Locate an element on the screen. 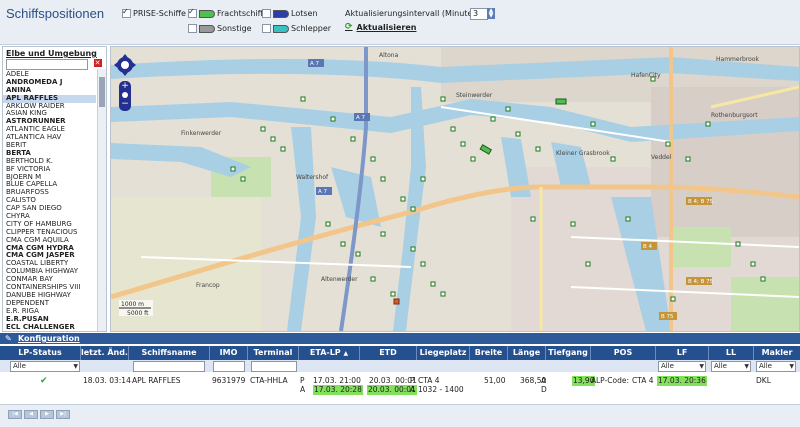 The image size is (800, 427). map-label-altona: Altona is located at coordinates (389, 55).